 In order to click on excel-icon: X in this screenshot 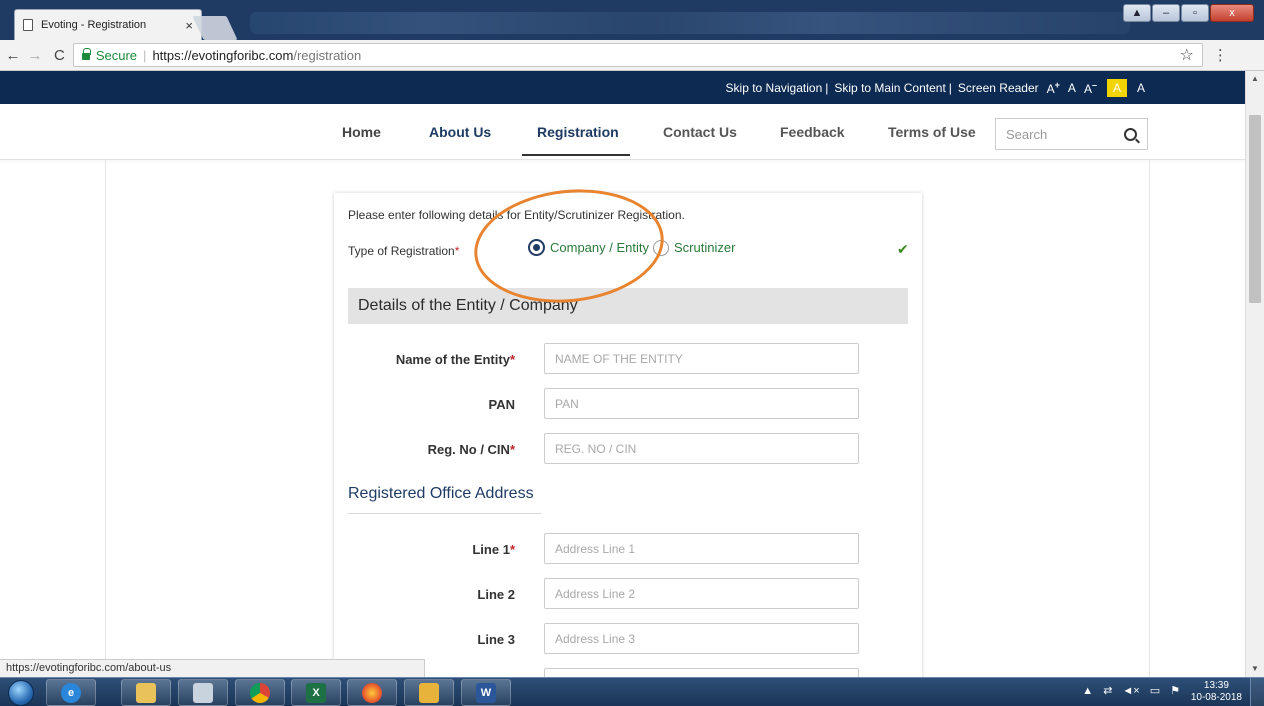, I will do `click(316, 692)`.